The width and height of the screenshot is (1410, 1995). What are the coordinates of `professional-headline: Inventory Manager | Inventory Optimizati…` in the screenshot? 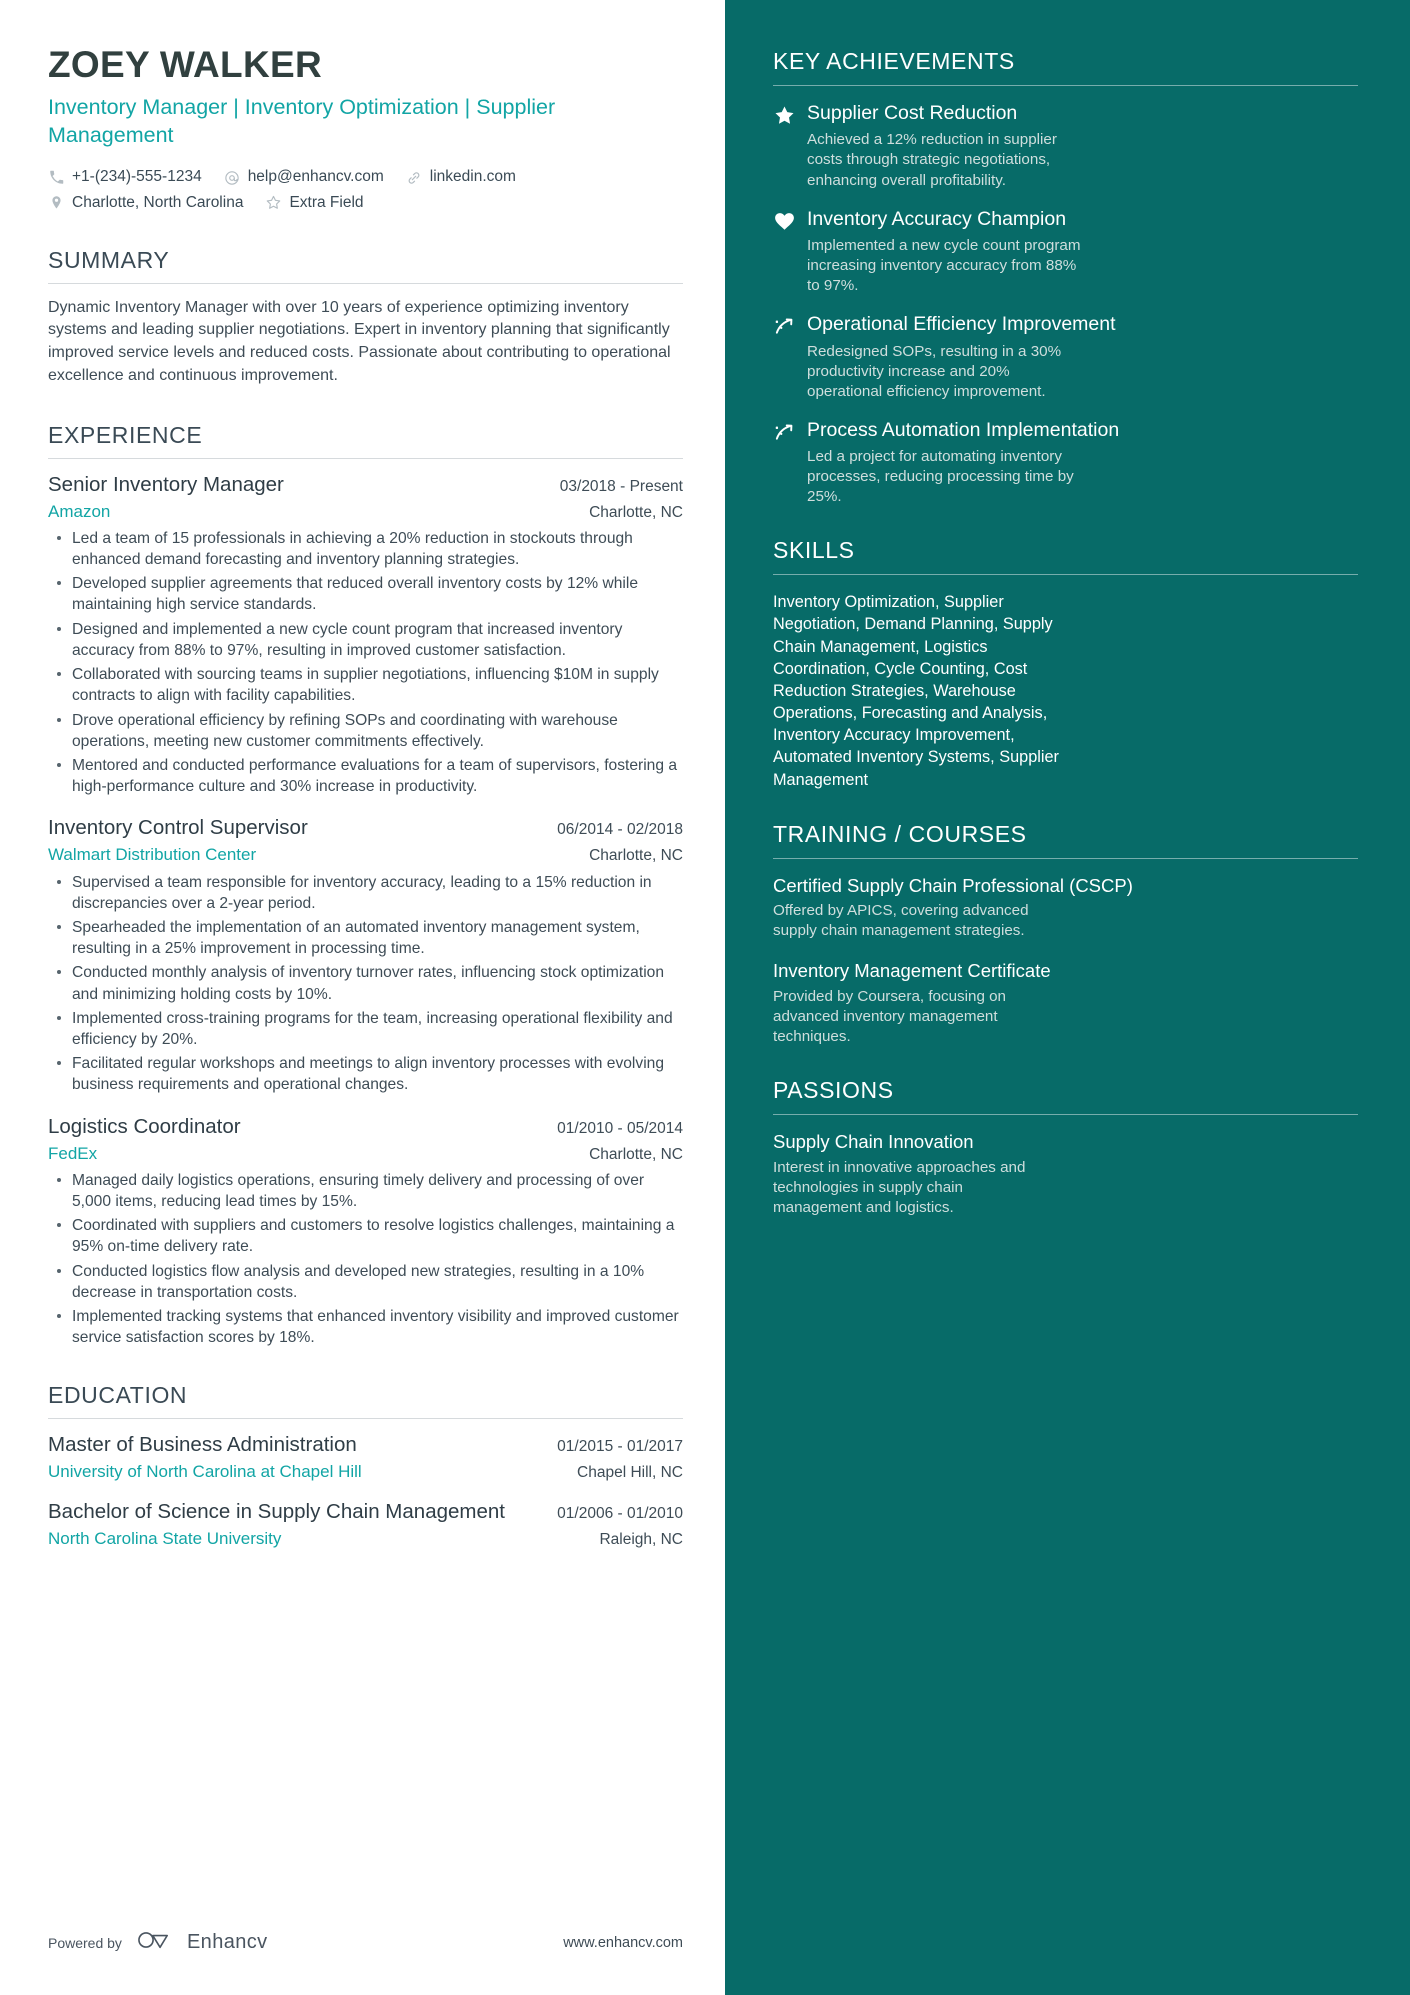 It's located at (302, 121).